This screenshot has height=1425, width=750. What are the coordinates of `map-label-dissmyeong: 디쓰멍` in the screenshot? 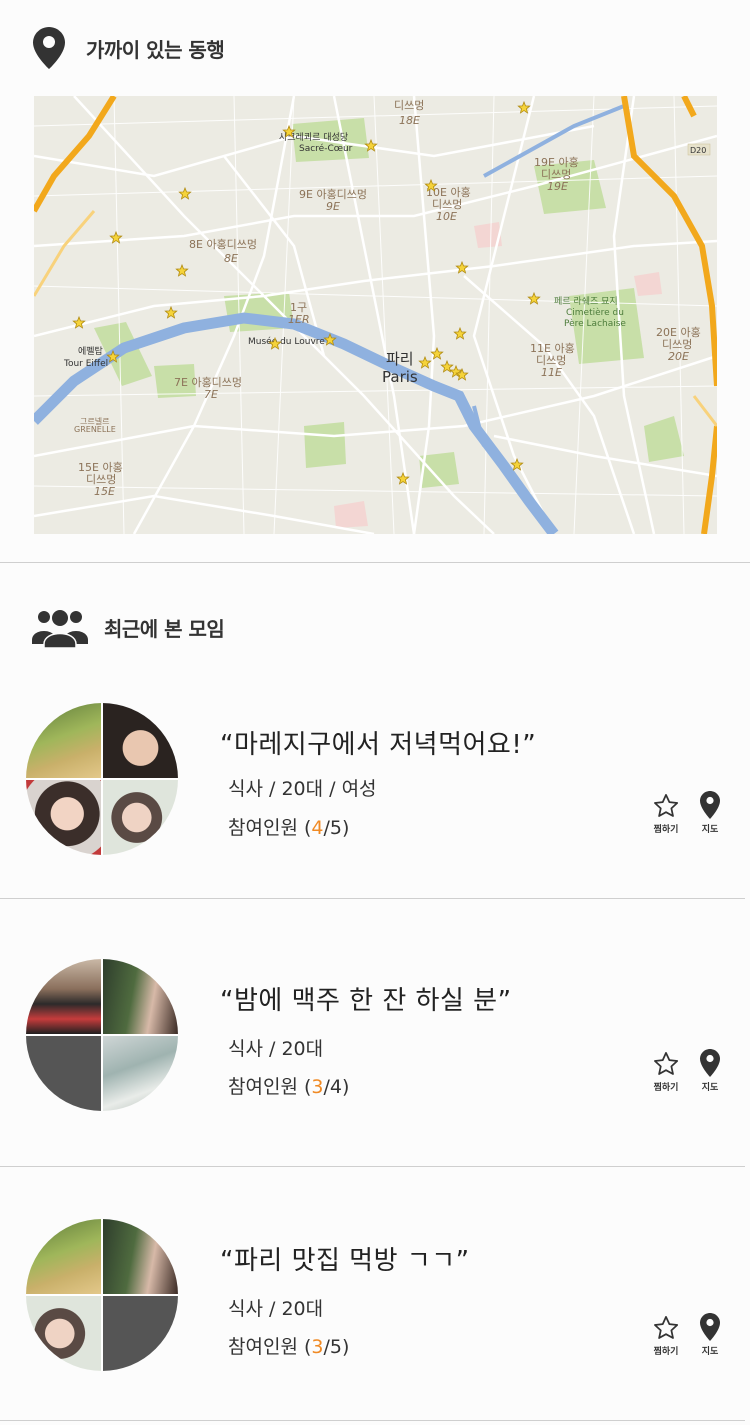 It's located at (409, 105).